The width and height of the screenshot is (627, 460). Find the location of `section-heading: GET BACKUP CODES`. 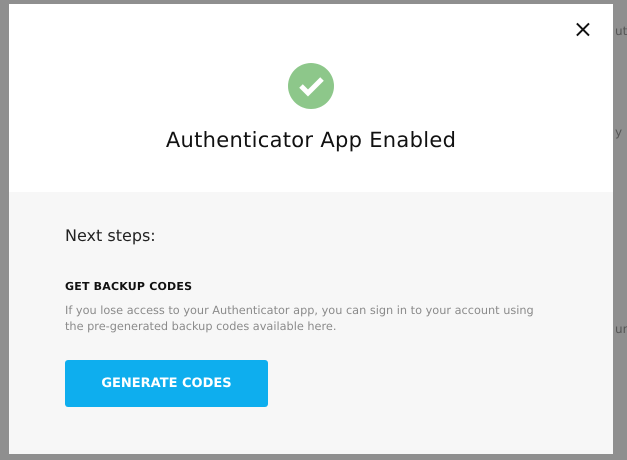

section-heading: GET BACKUP CODES is located at coordinates (129, 286).